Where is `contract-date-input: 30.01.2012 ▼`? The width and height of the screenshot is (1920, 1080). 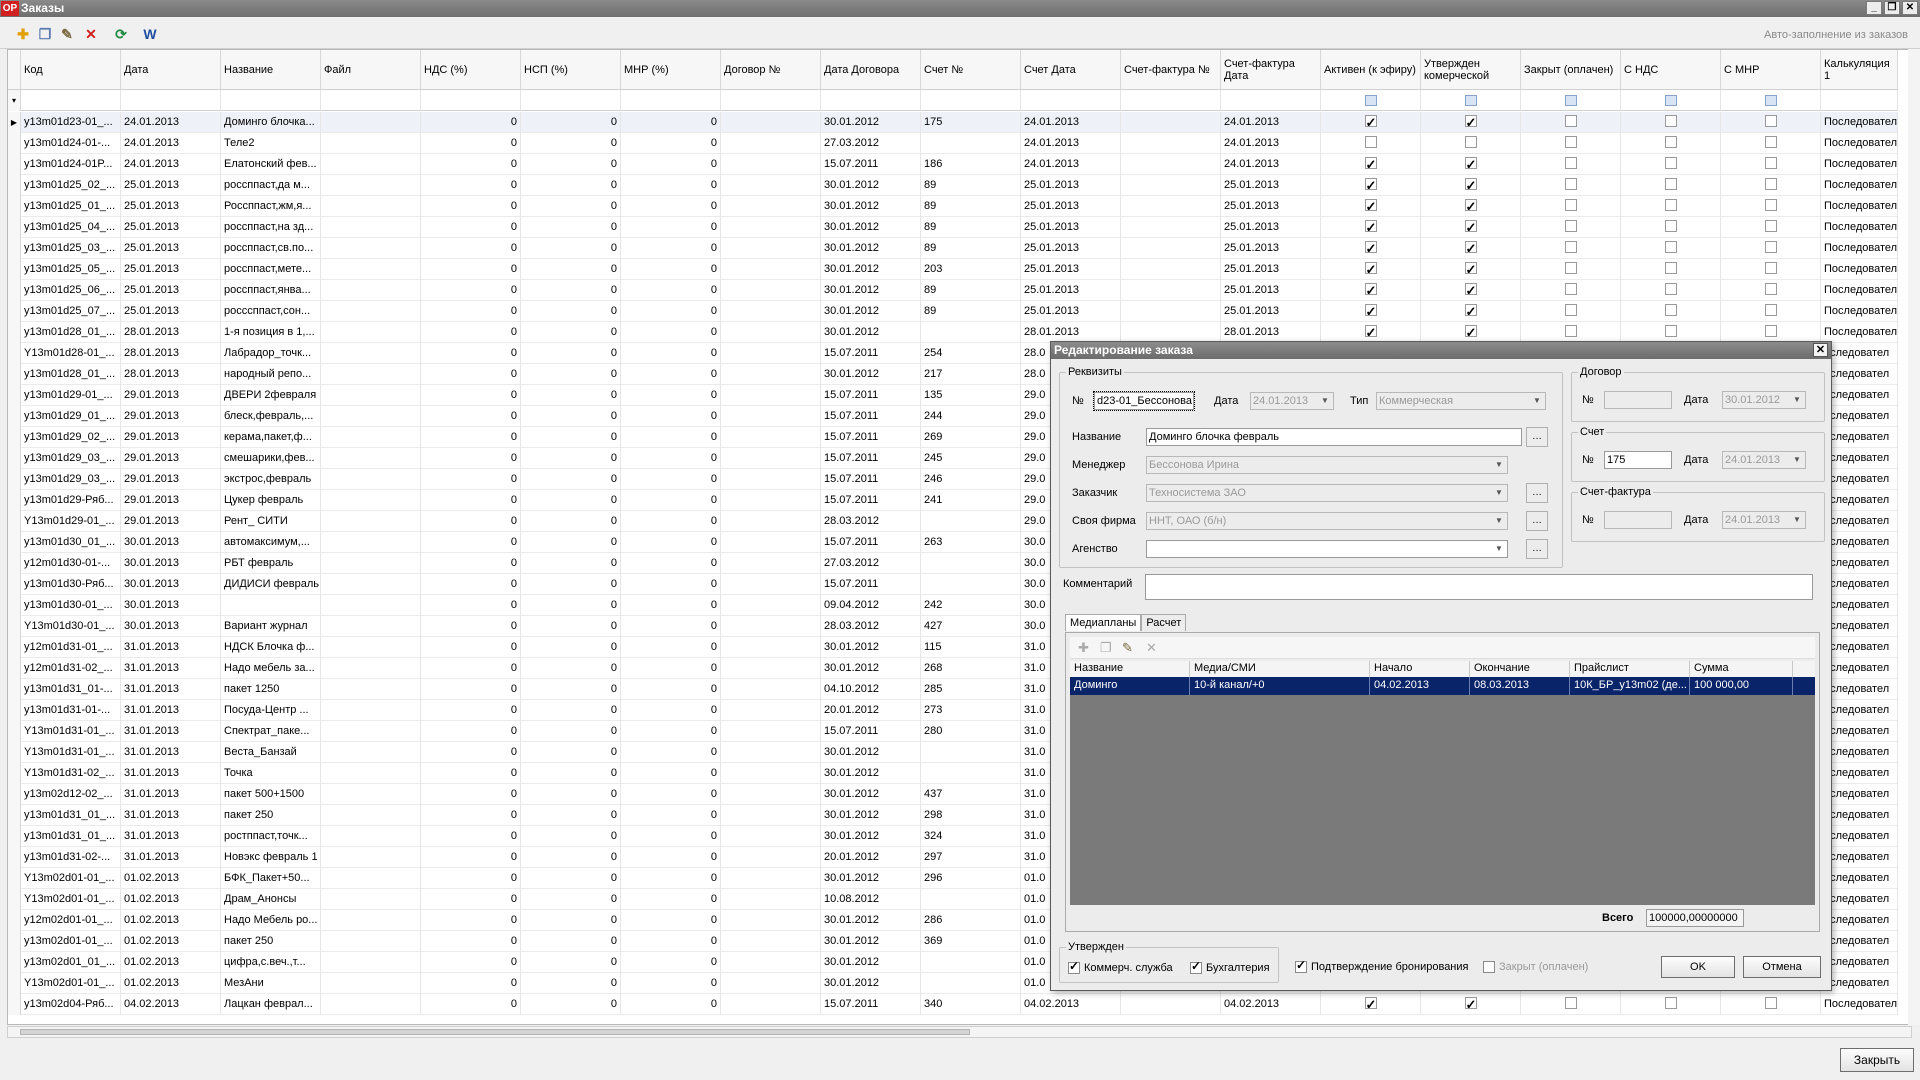 contract-date-input: 30.01.2012 ▼ is located at coordinates (1764, 400).